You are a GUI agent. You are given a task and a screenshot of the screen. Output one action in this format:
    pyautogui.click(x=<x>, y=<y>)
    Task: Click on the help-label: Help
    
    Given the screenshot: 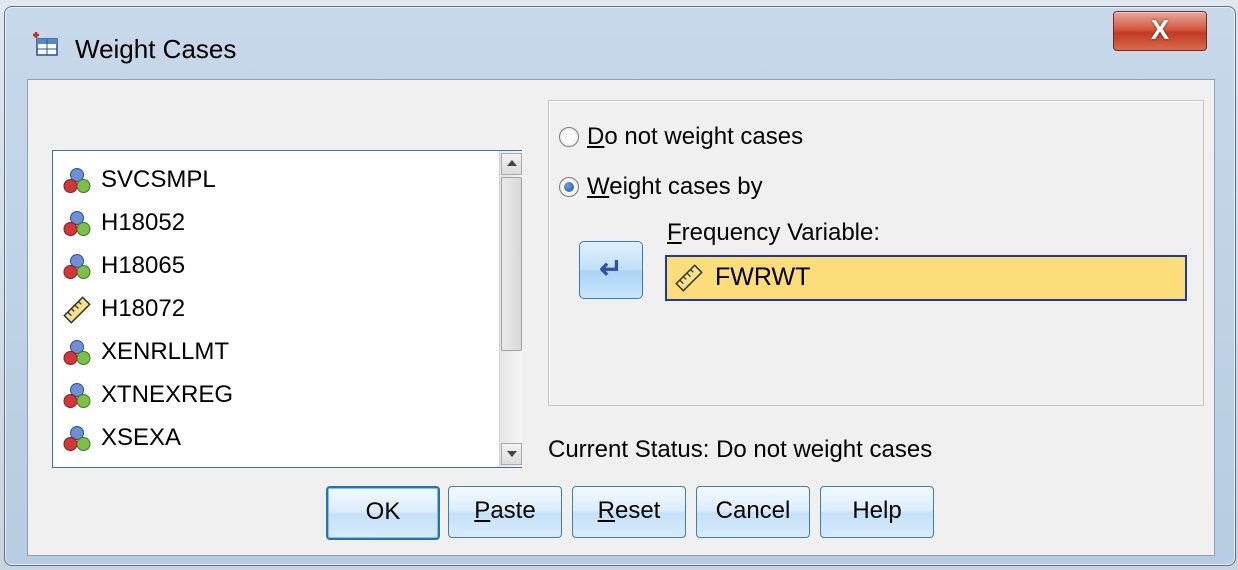 What is the action you would take?
    pyautogui.click(x=877, y=510)
    